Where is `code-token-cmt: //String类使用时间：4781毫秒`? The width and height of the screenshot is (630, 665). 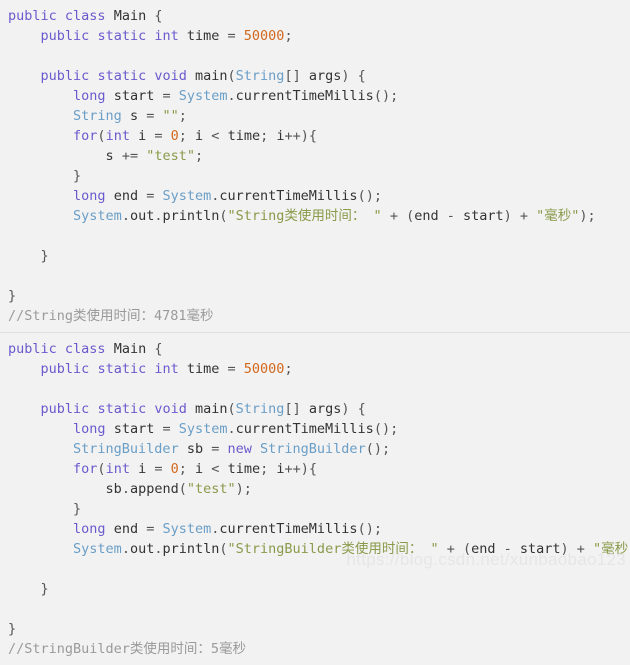 code-token-cmt: //String类使用时间：4781毫秒 is located at coordinates (111, 316).